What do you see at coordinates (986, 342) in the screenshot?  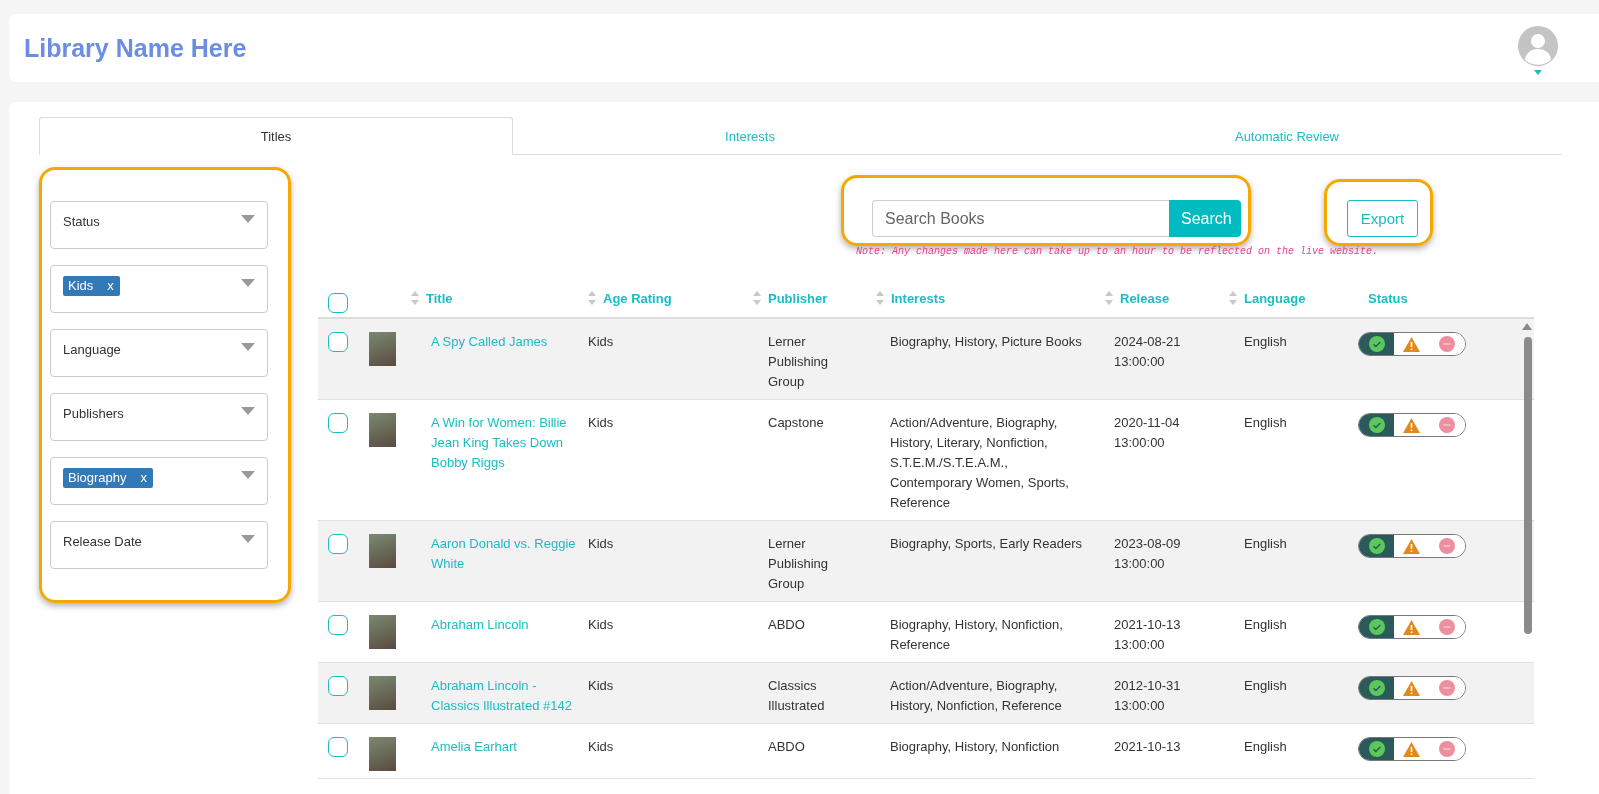 I see `table-cell-text: Biography, History, Picture Books` at bounding box center [986, 342].